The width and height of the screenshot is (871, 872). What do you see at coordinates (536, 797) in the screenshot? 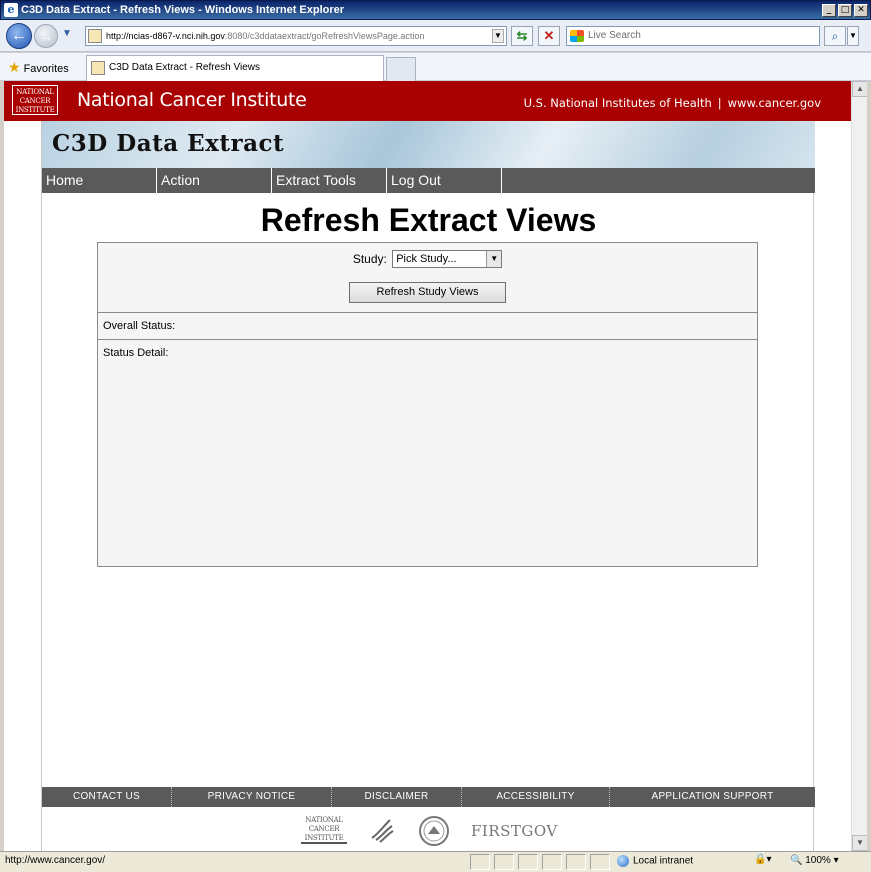
I see `footer-accessibility: ACCESSIBILITY` at bounding box center [536, 797].